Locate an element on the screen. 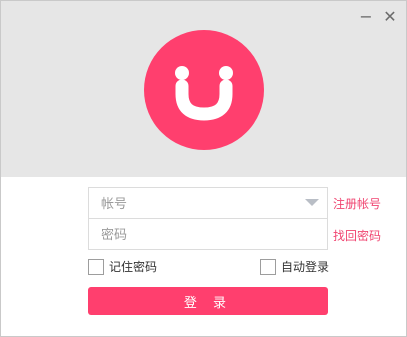  minimize-icon: − is located at coordinates (366, 16).